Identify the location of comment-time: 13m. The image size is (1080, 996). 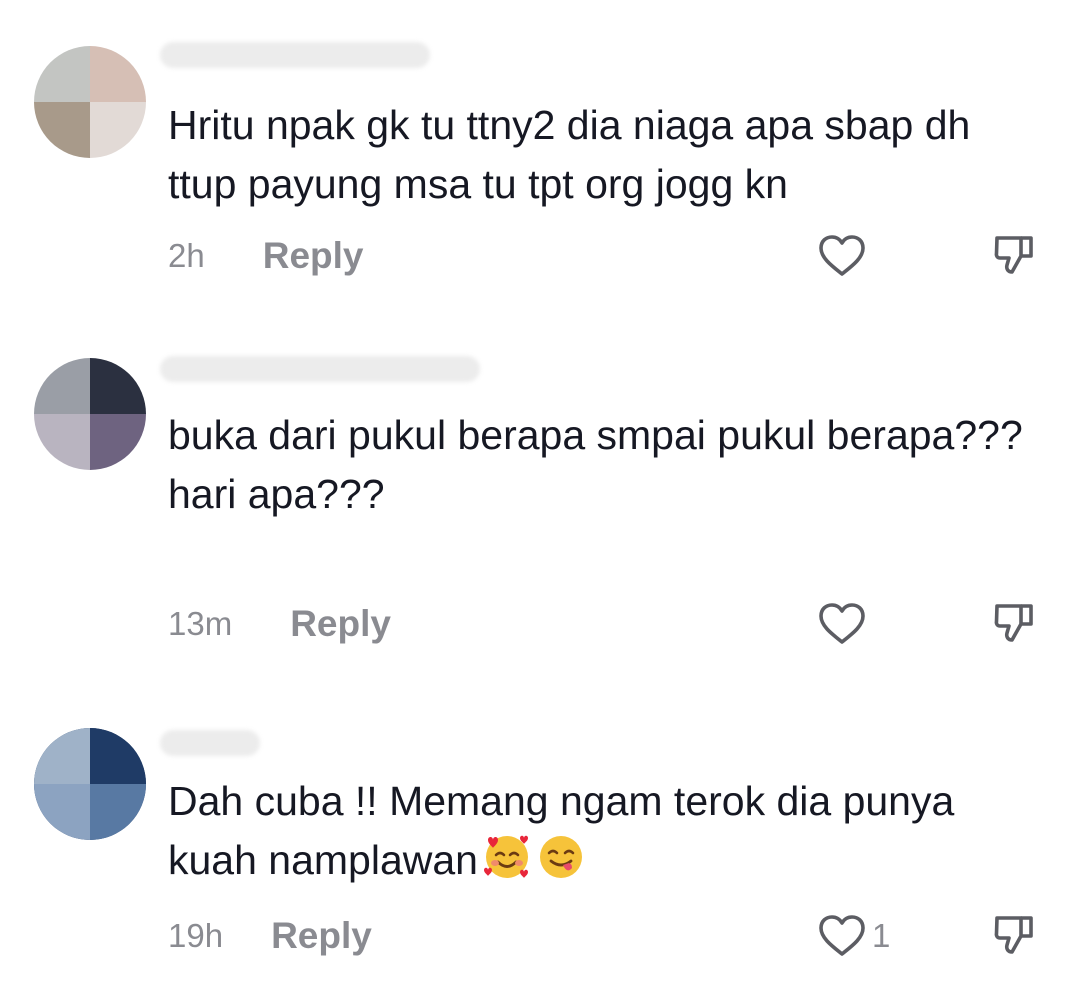
(200, 623).